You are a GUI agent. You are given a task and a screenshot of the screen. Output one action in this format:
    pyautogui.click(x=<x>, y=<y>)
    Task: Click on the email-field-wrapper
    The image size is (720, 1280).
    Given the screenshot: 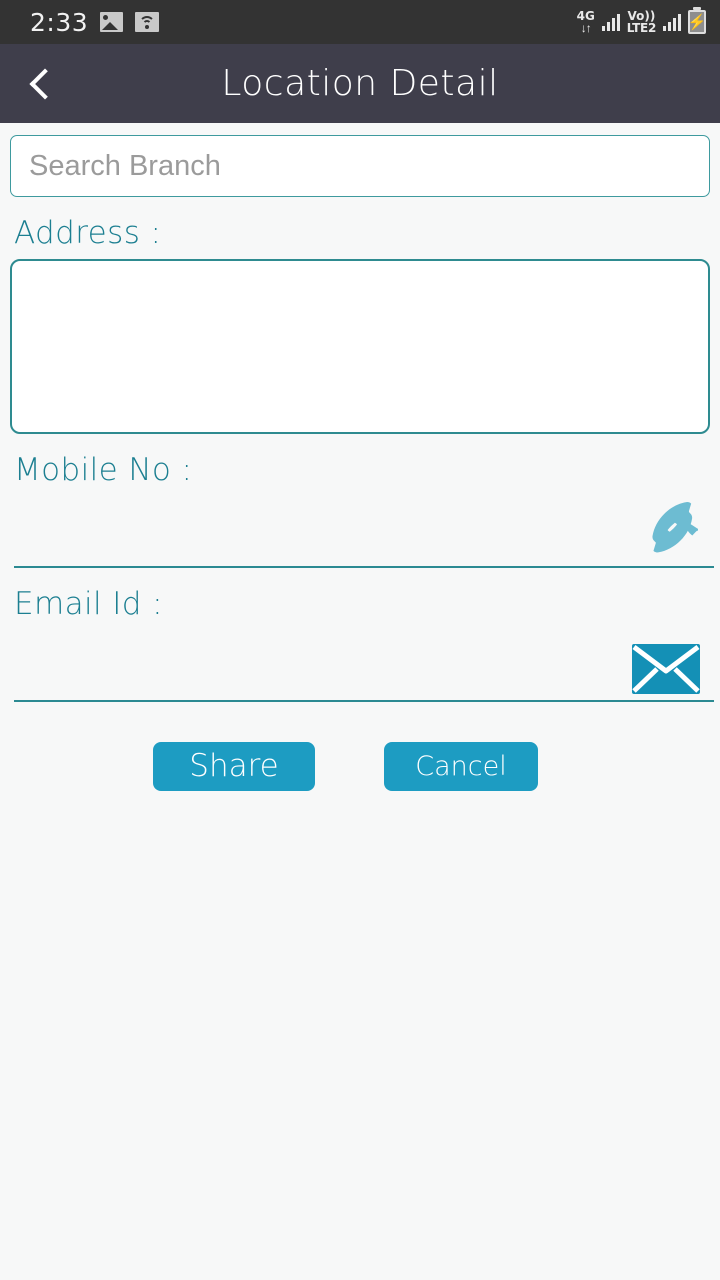 What is the action you would take?
    pyautogui.click(x=364, y=666)
    